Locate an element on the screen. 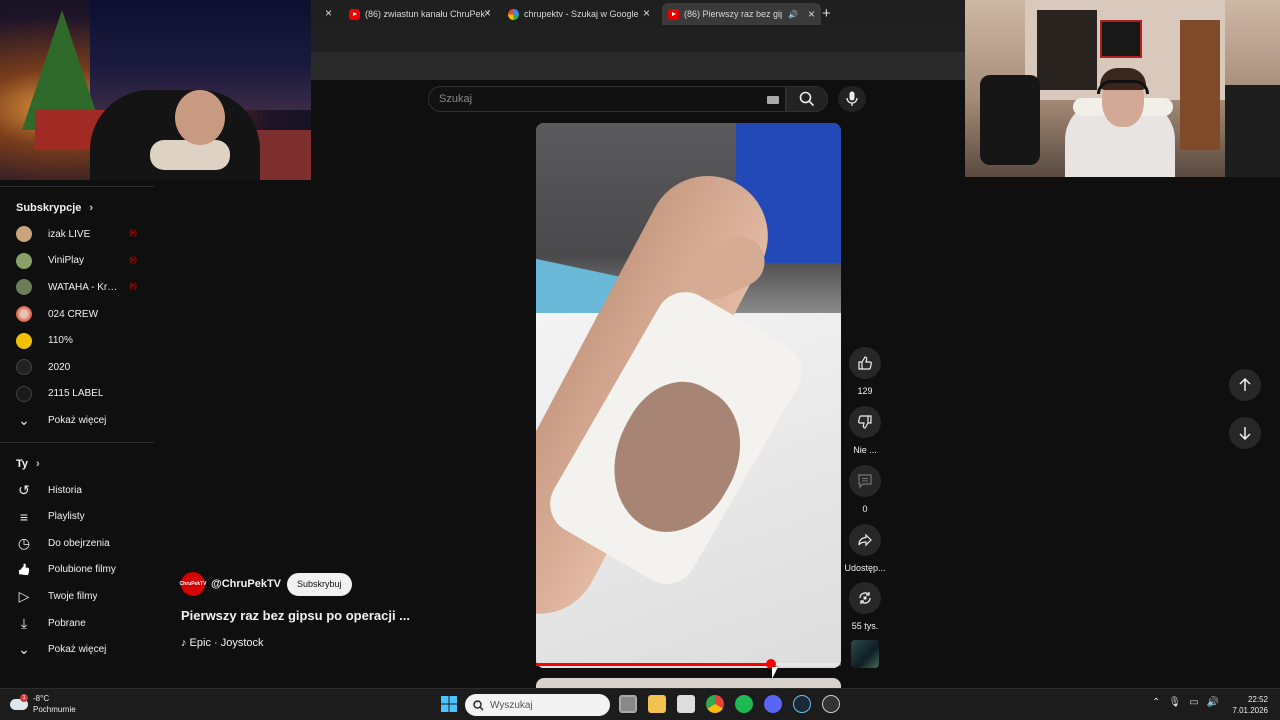  weather-widget: 1 -8°C Pochmurnie is located at coordinates (43, 704).